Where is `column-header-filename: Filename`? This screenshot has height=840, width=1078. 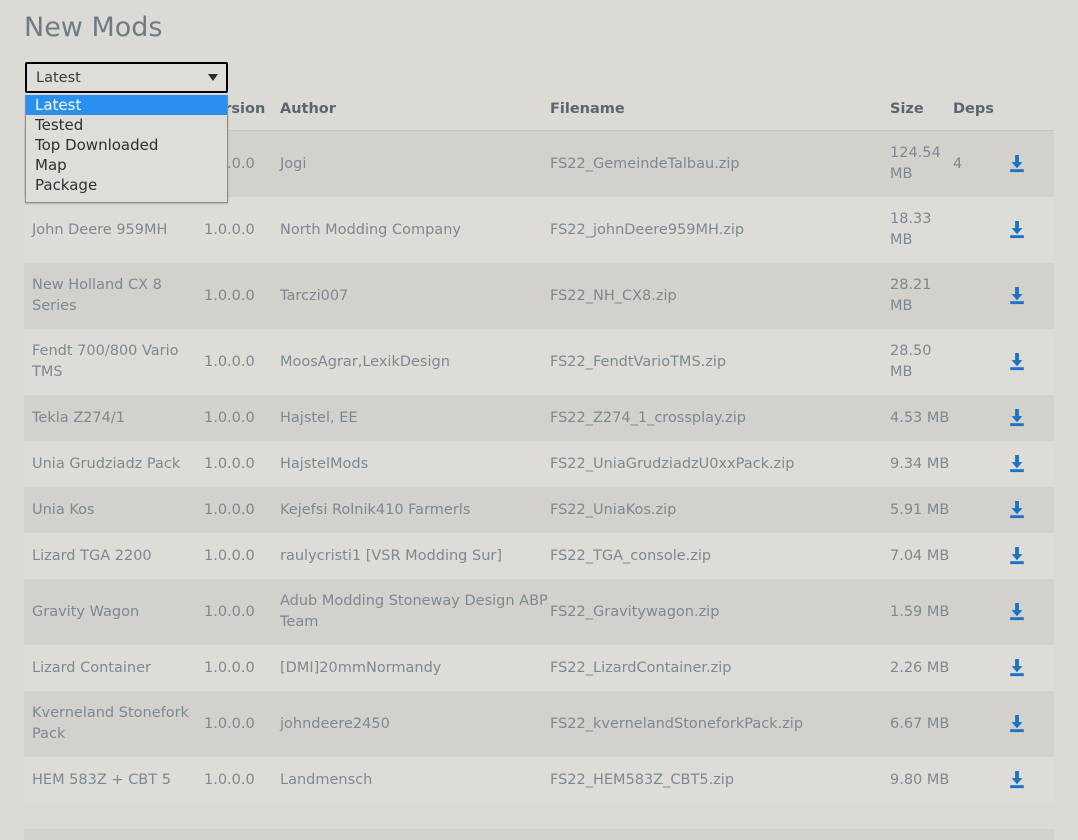 column-header-filename: Filename is located at coordinates (720, 116).